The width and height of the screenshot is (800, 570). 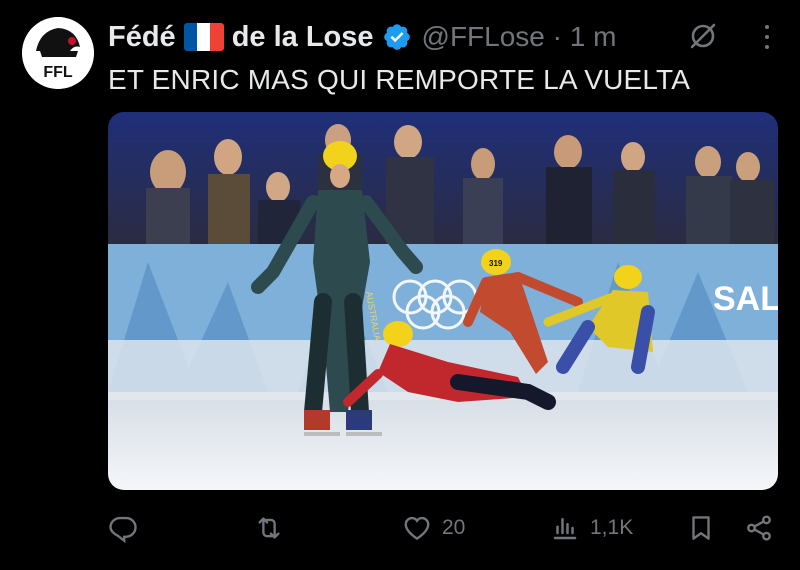 I want to click on retweet-button, so click(x=274, y=528).